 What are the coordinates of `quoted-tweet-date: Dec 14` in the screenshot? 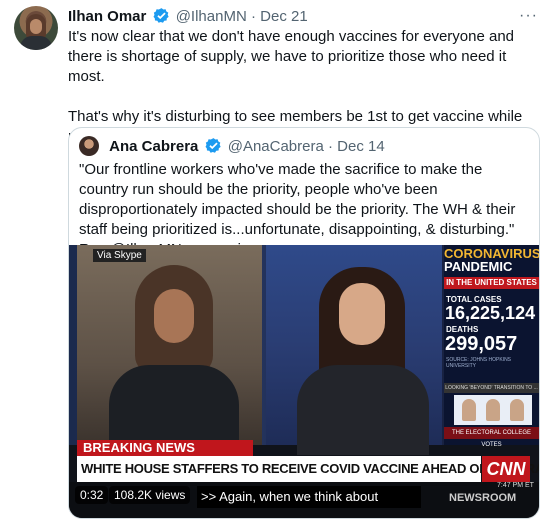 It's located at (361, 146).